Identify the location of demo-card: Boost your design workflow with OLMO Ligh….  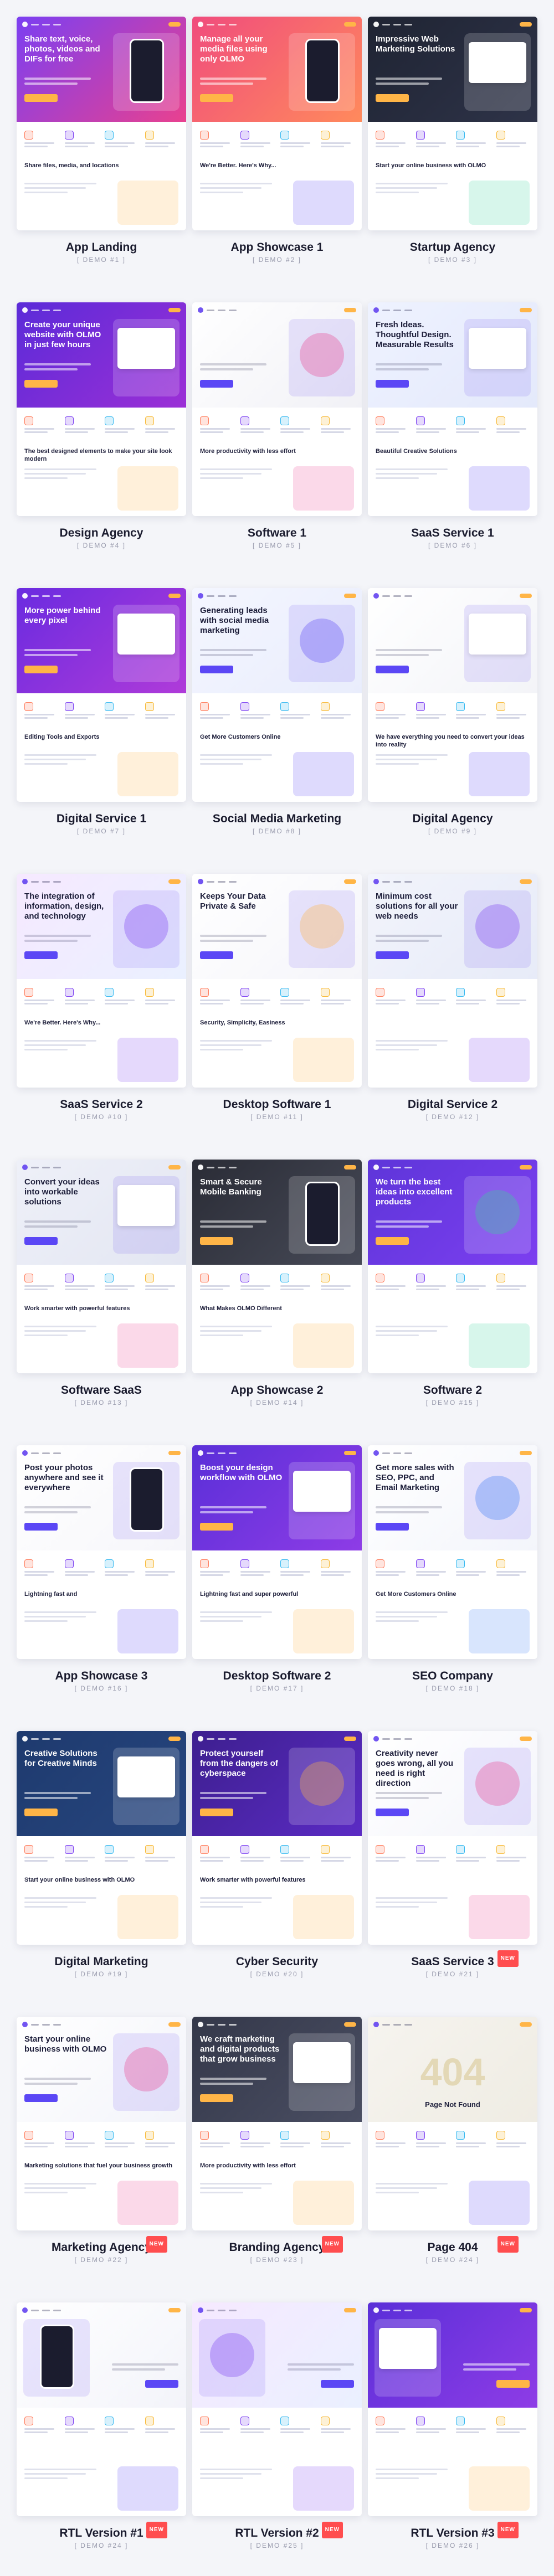
(277, 1568).